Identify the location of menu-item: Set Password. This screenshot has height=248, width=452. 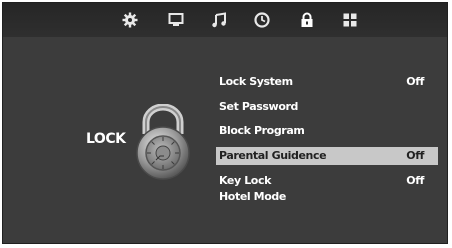
(327, 107).